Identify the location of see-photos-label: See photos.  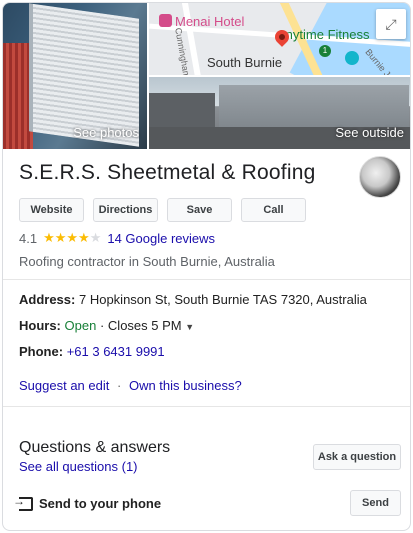
(106, 132).